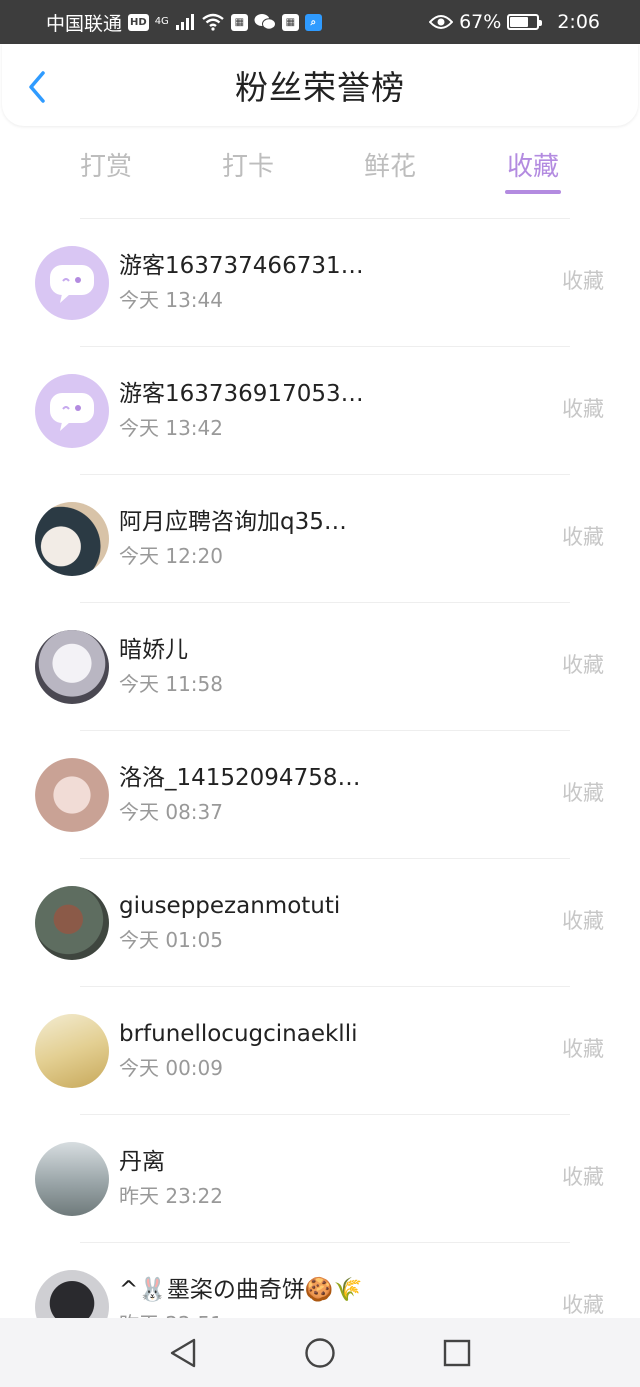  Describe the element at coordinates (320, 1178) in the screenshot. I see `list-item: 丹离 昨天 23:22 收藏` at that location.